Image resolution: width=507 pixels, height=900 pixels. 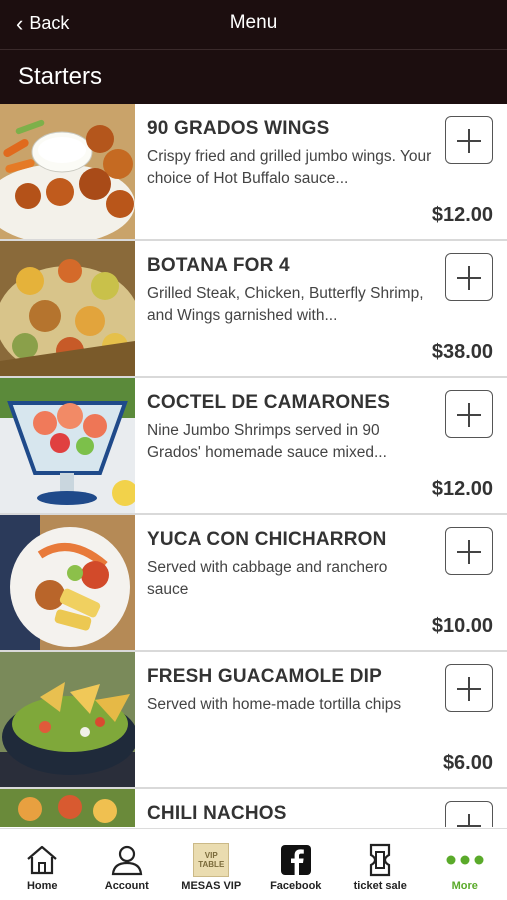 I want to click on item-name: FRESH GUACAMOLE DIP, so click(x=264, y=676).